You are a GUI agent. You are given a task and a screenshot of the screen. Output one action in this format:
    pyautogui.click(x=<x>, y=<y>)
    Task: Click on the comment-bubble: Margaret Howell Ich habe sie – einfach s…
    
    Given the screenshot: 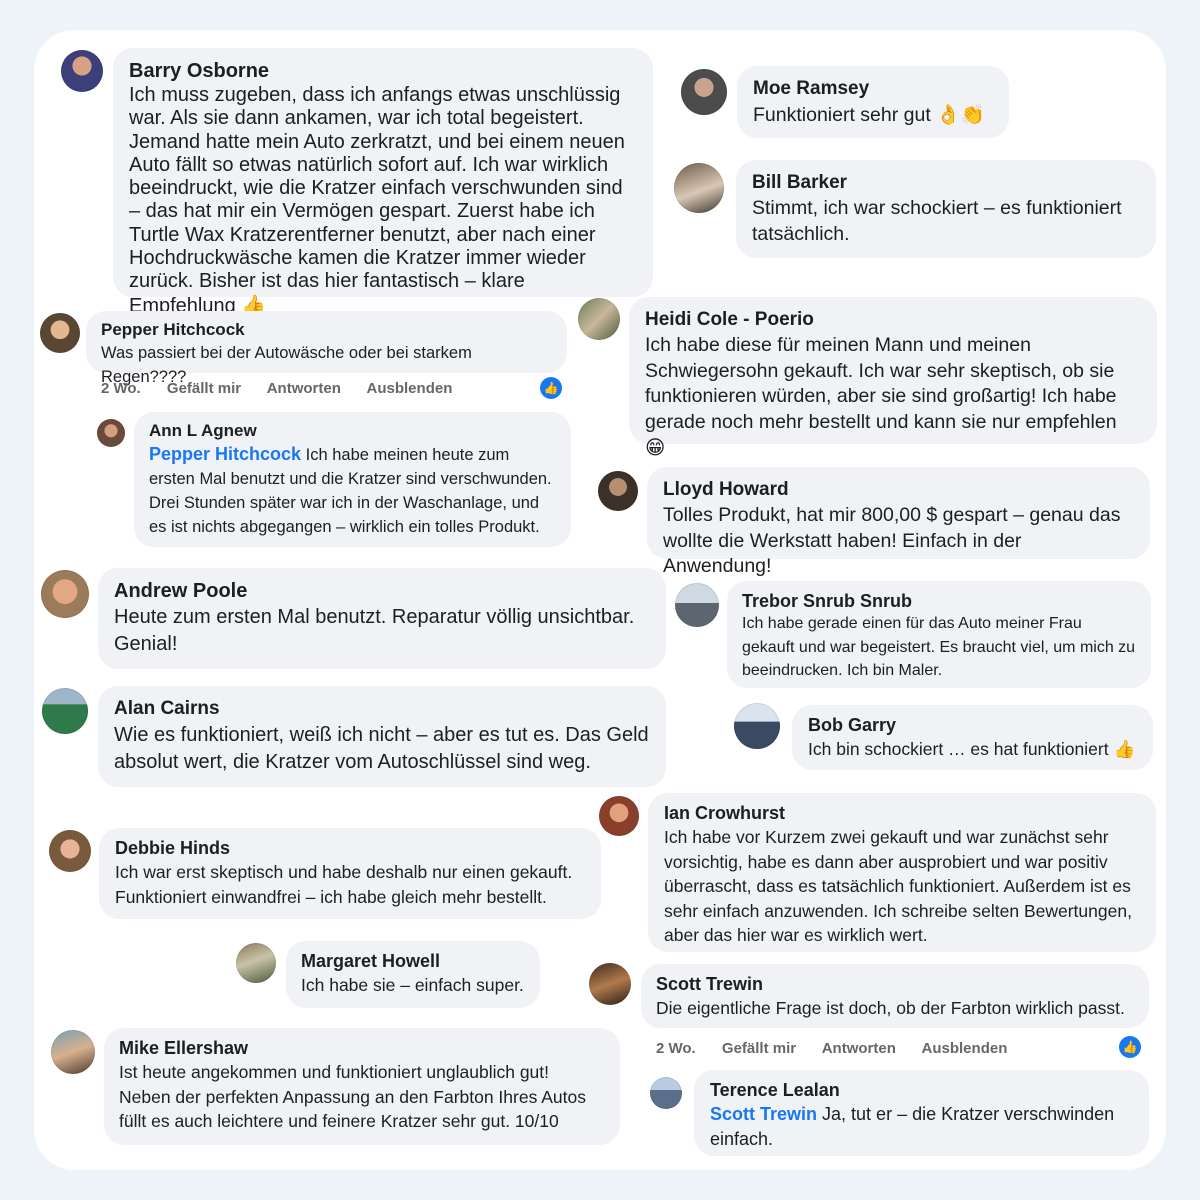 What is the action you would take?
    pyautogui.click(x=413, y=974)
    